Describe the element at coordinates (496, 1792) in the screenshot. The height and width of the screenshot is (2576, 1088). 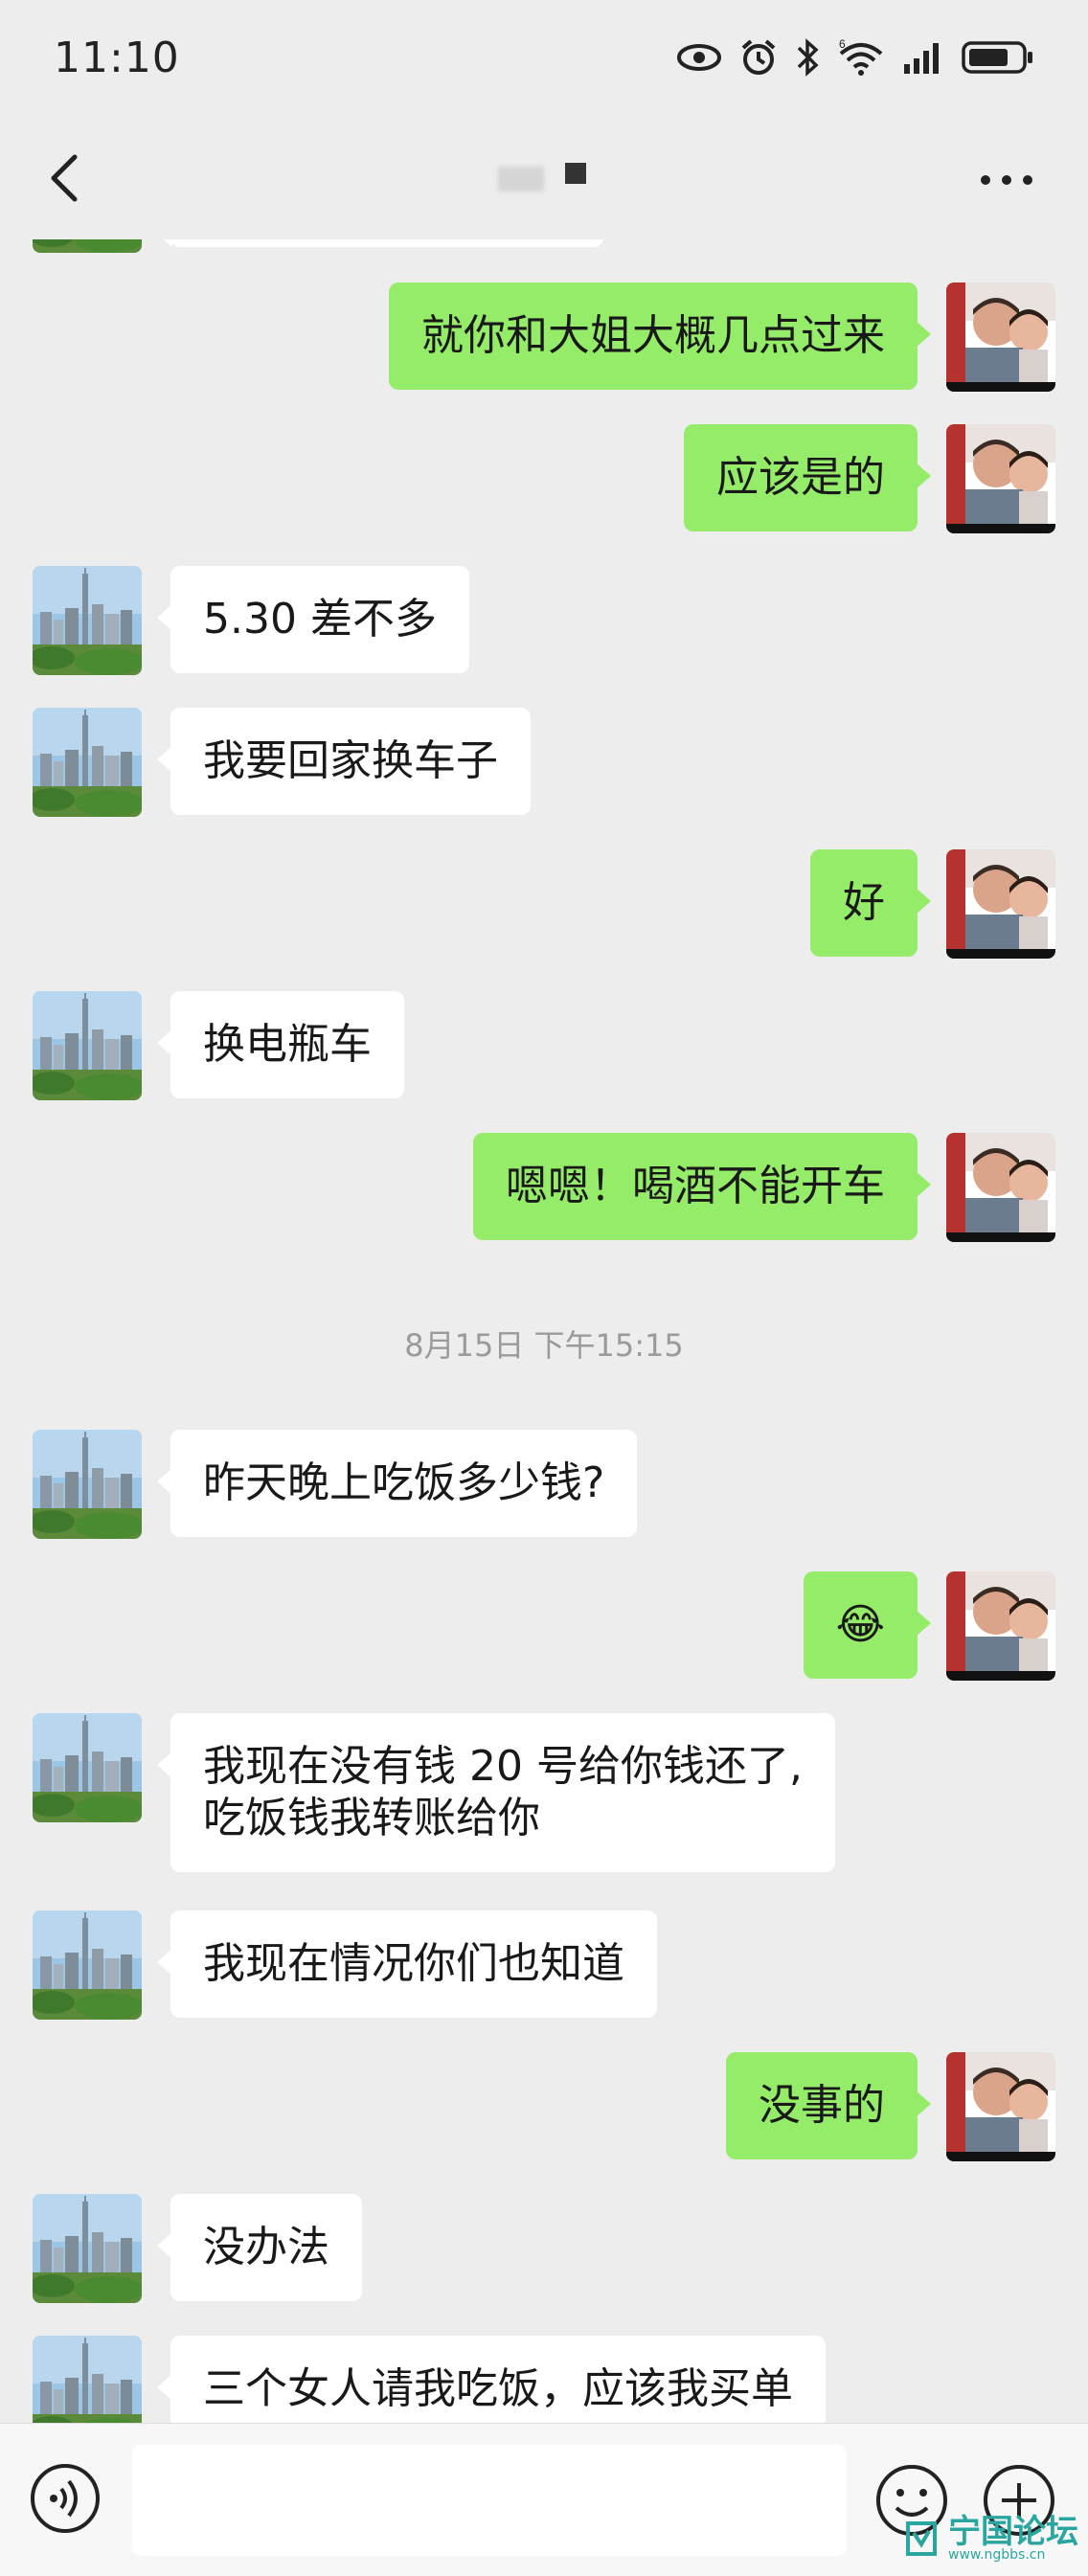
I see `message-bubble-incoming: 我现在没有钱 20 号给你钱还了, 吃饭钱我转账给你` at that location.